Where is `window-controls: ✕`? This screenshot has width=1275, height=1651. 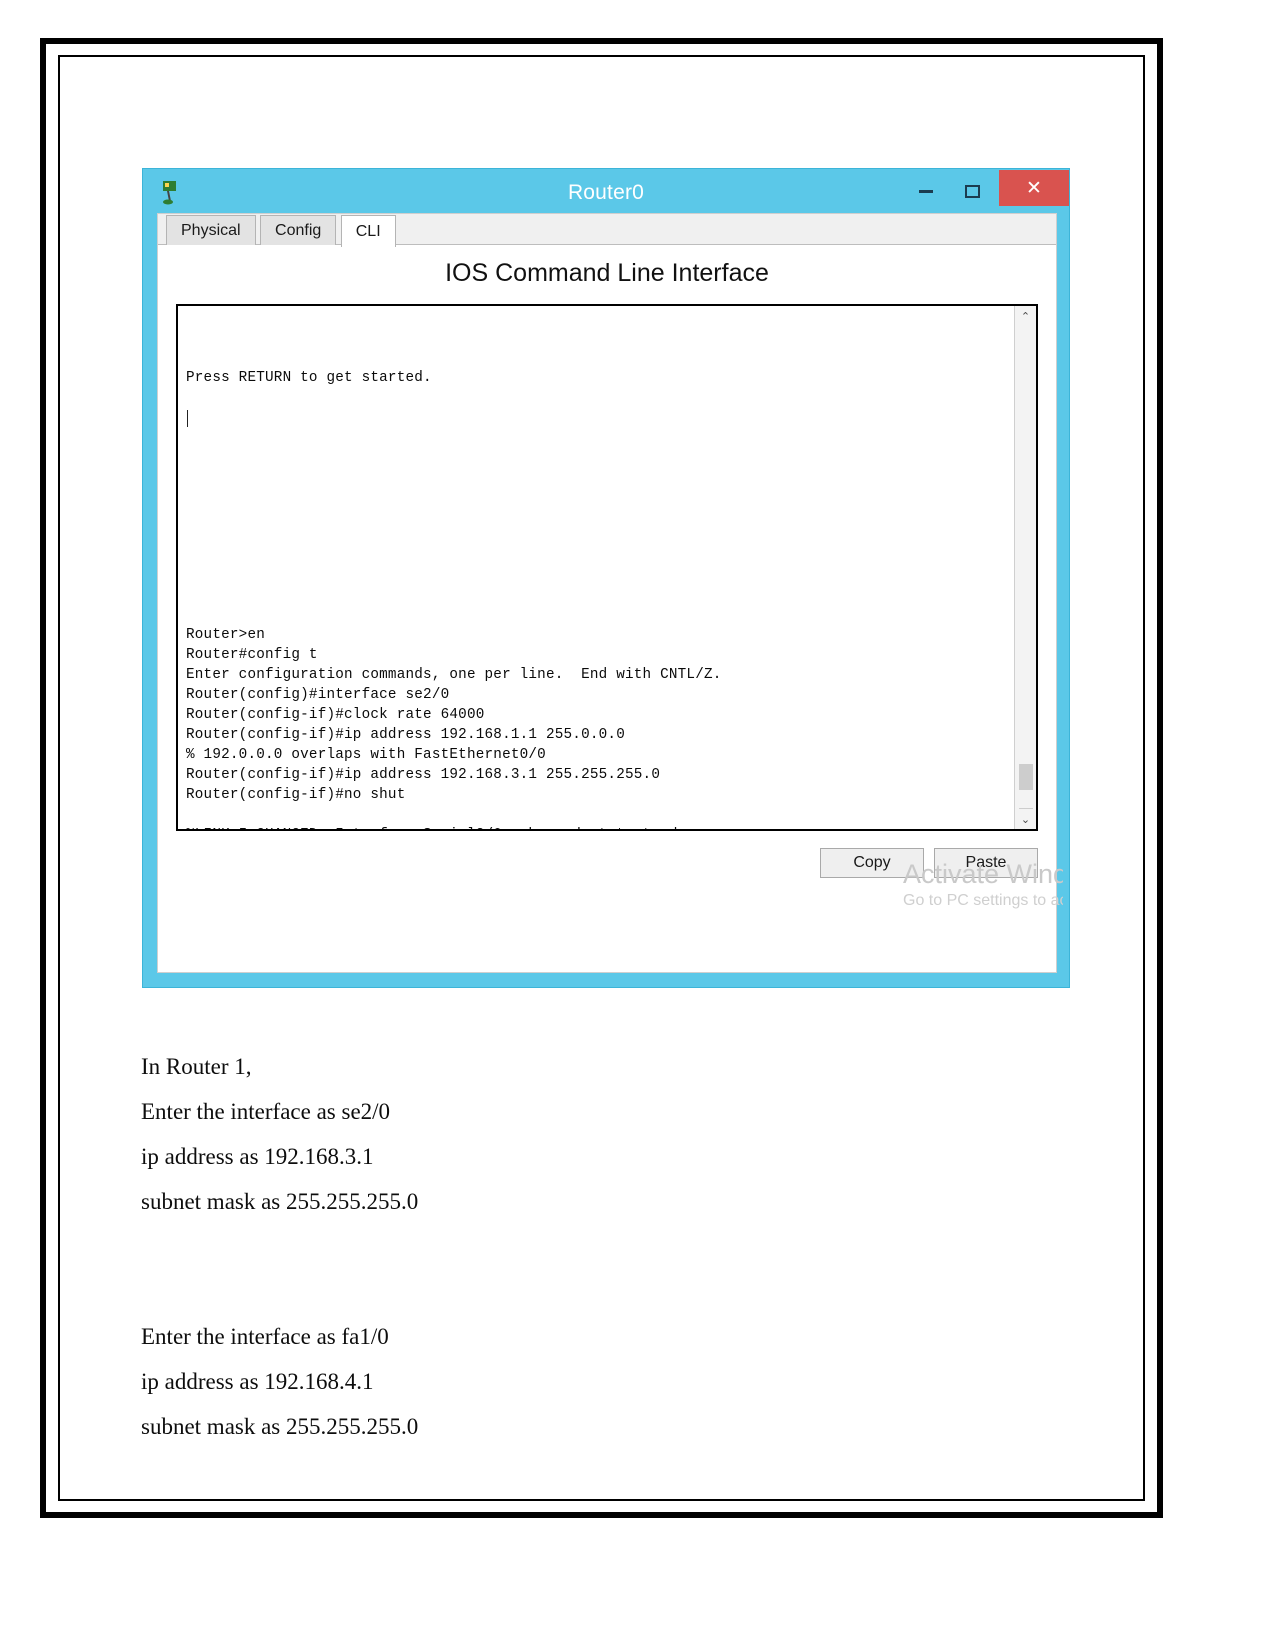
window-controls: ✕ is located at coordinates (986, 191).